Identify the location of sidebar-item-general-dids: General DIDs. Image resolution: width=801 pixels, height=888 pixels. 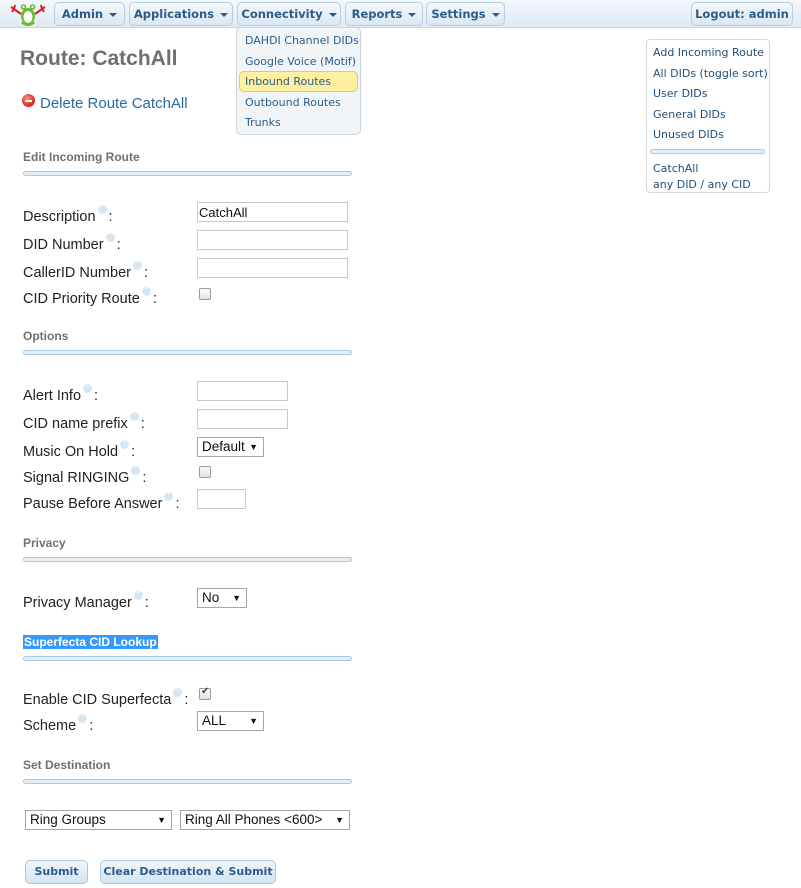
(711, 116).